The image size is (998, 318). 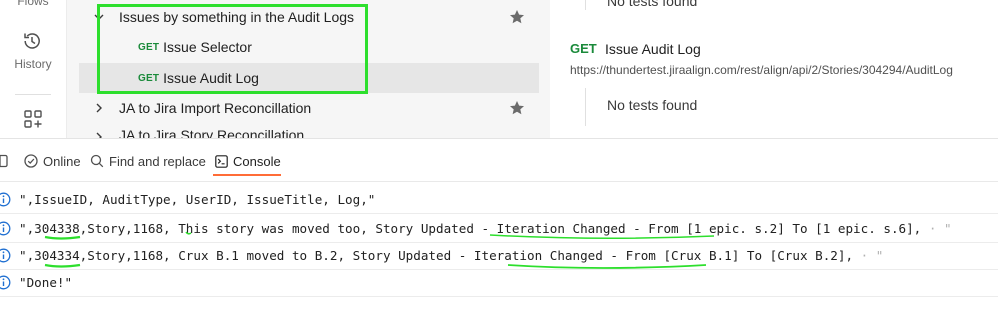 What do you see at coordinates (309, 47) in the screenshot?
I see `tree-request-issue-selector: GET Issue Selector` at bounding box center [309, 47].